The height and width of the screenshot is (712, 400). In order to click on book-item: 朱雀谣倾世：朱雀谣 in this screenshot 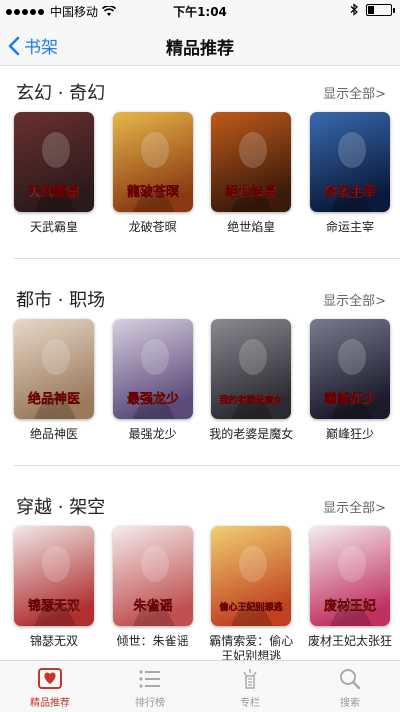, I will do `click(153, 593)`.